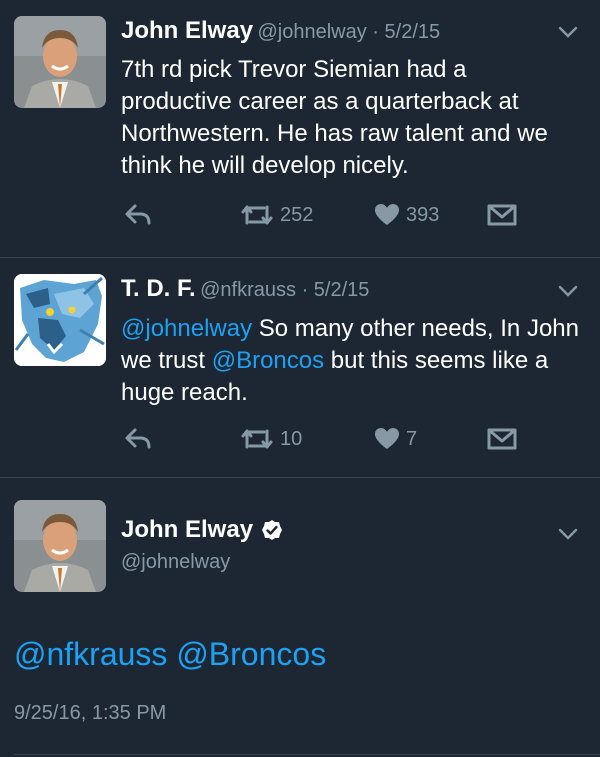  Describe the element at coordinates (412, 438) in the screenshot. I see `like-count: 7` at that location.